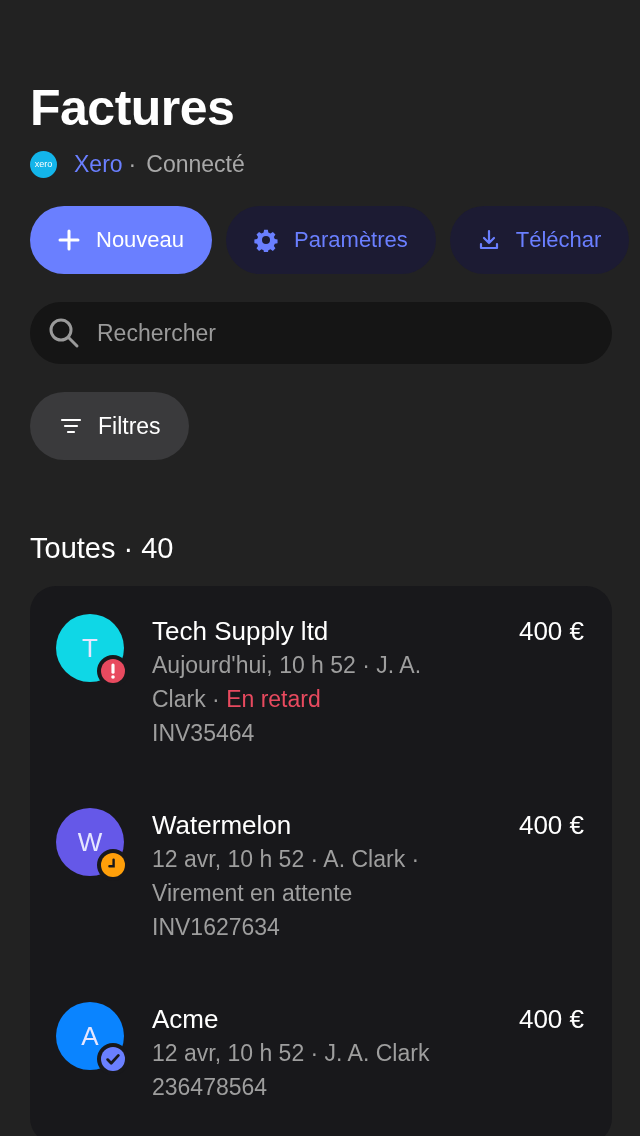 This screenshot has height=1136, width=640. I want to click on service-name: Xero, so click(98, 164).